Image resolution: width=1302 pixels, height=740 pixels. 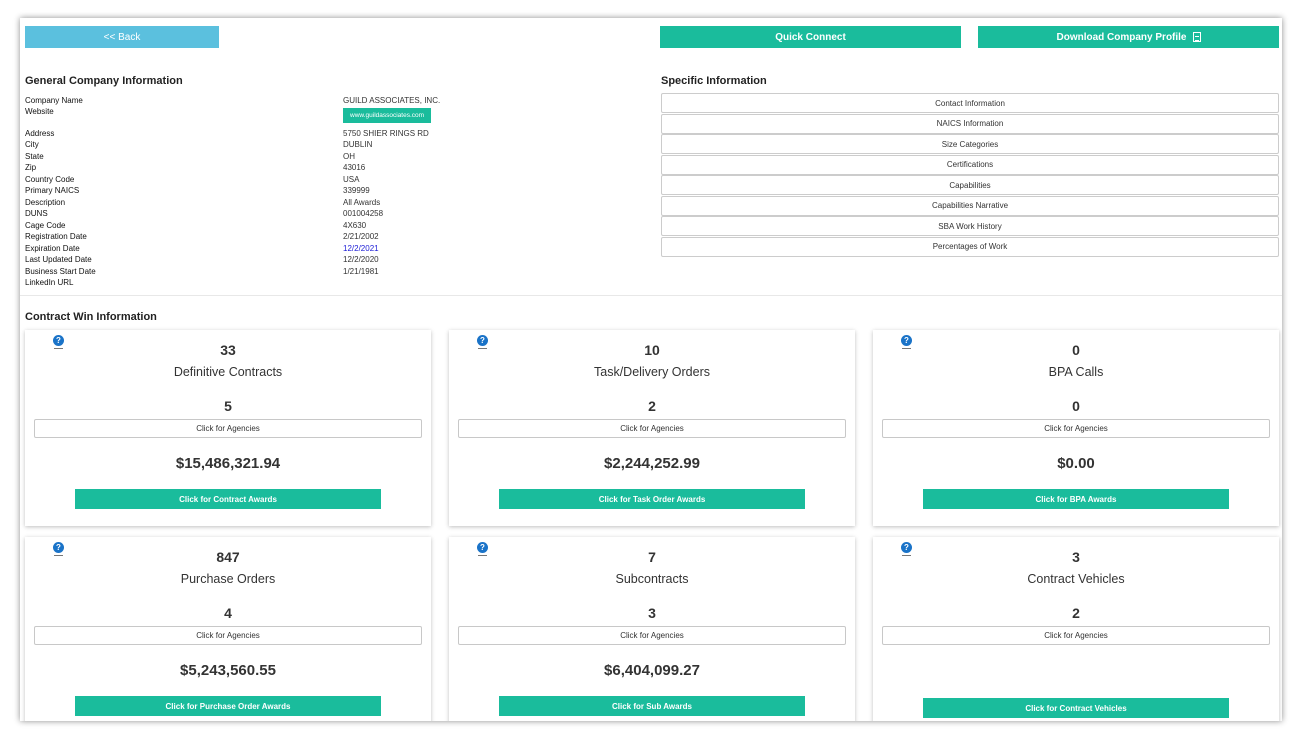 I want to click on specific-item-contact-information: Contact Information, so click(x=970, y=103).